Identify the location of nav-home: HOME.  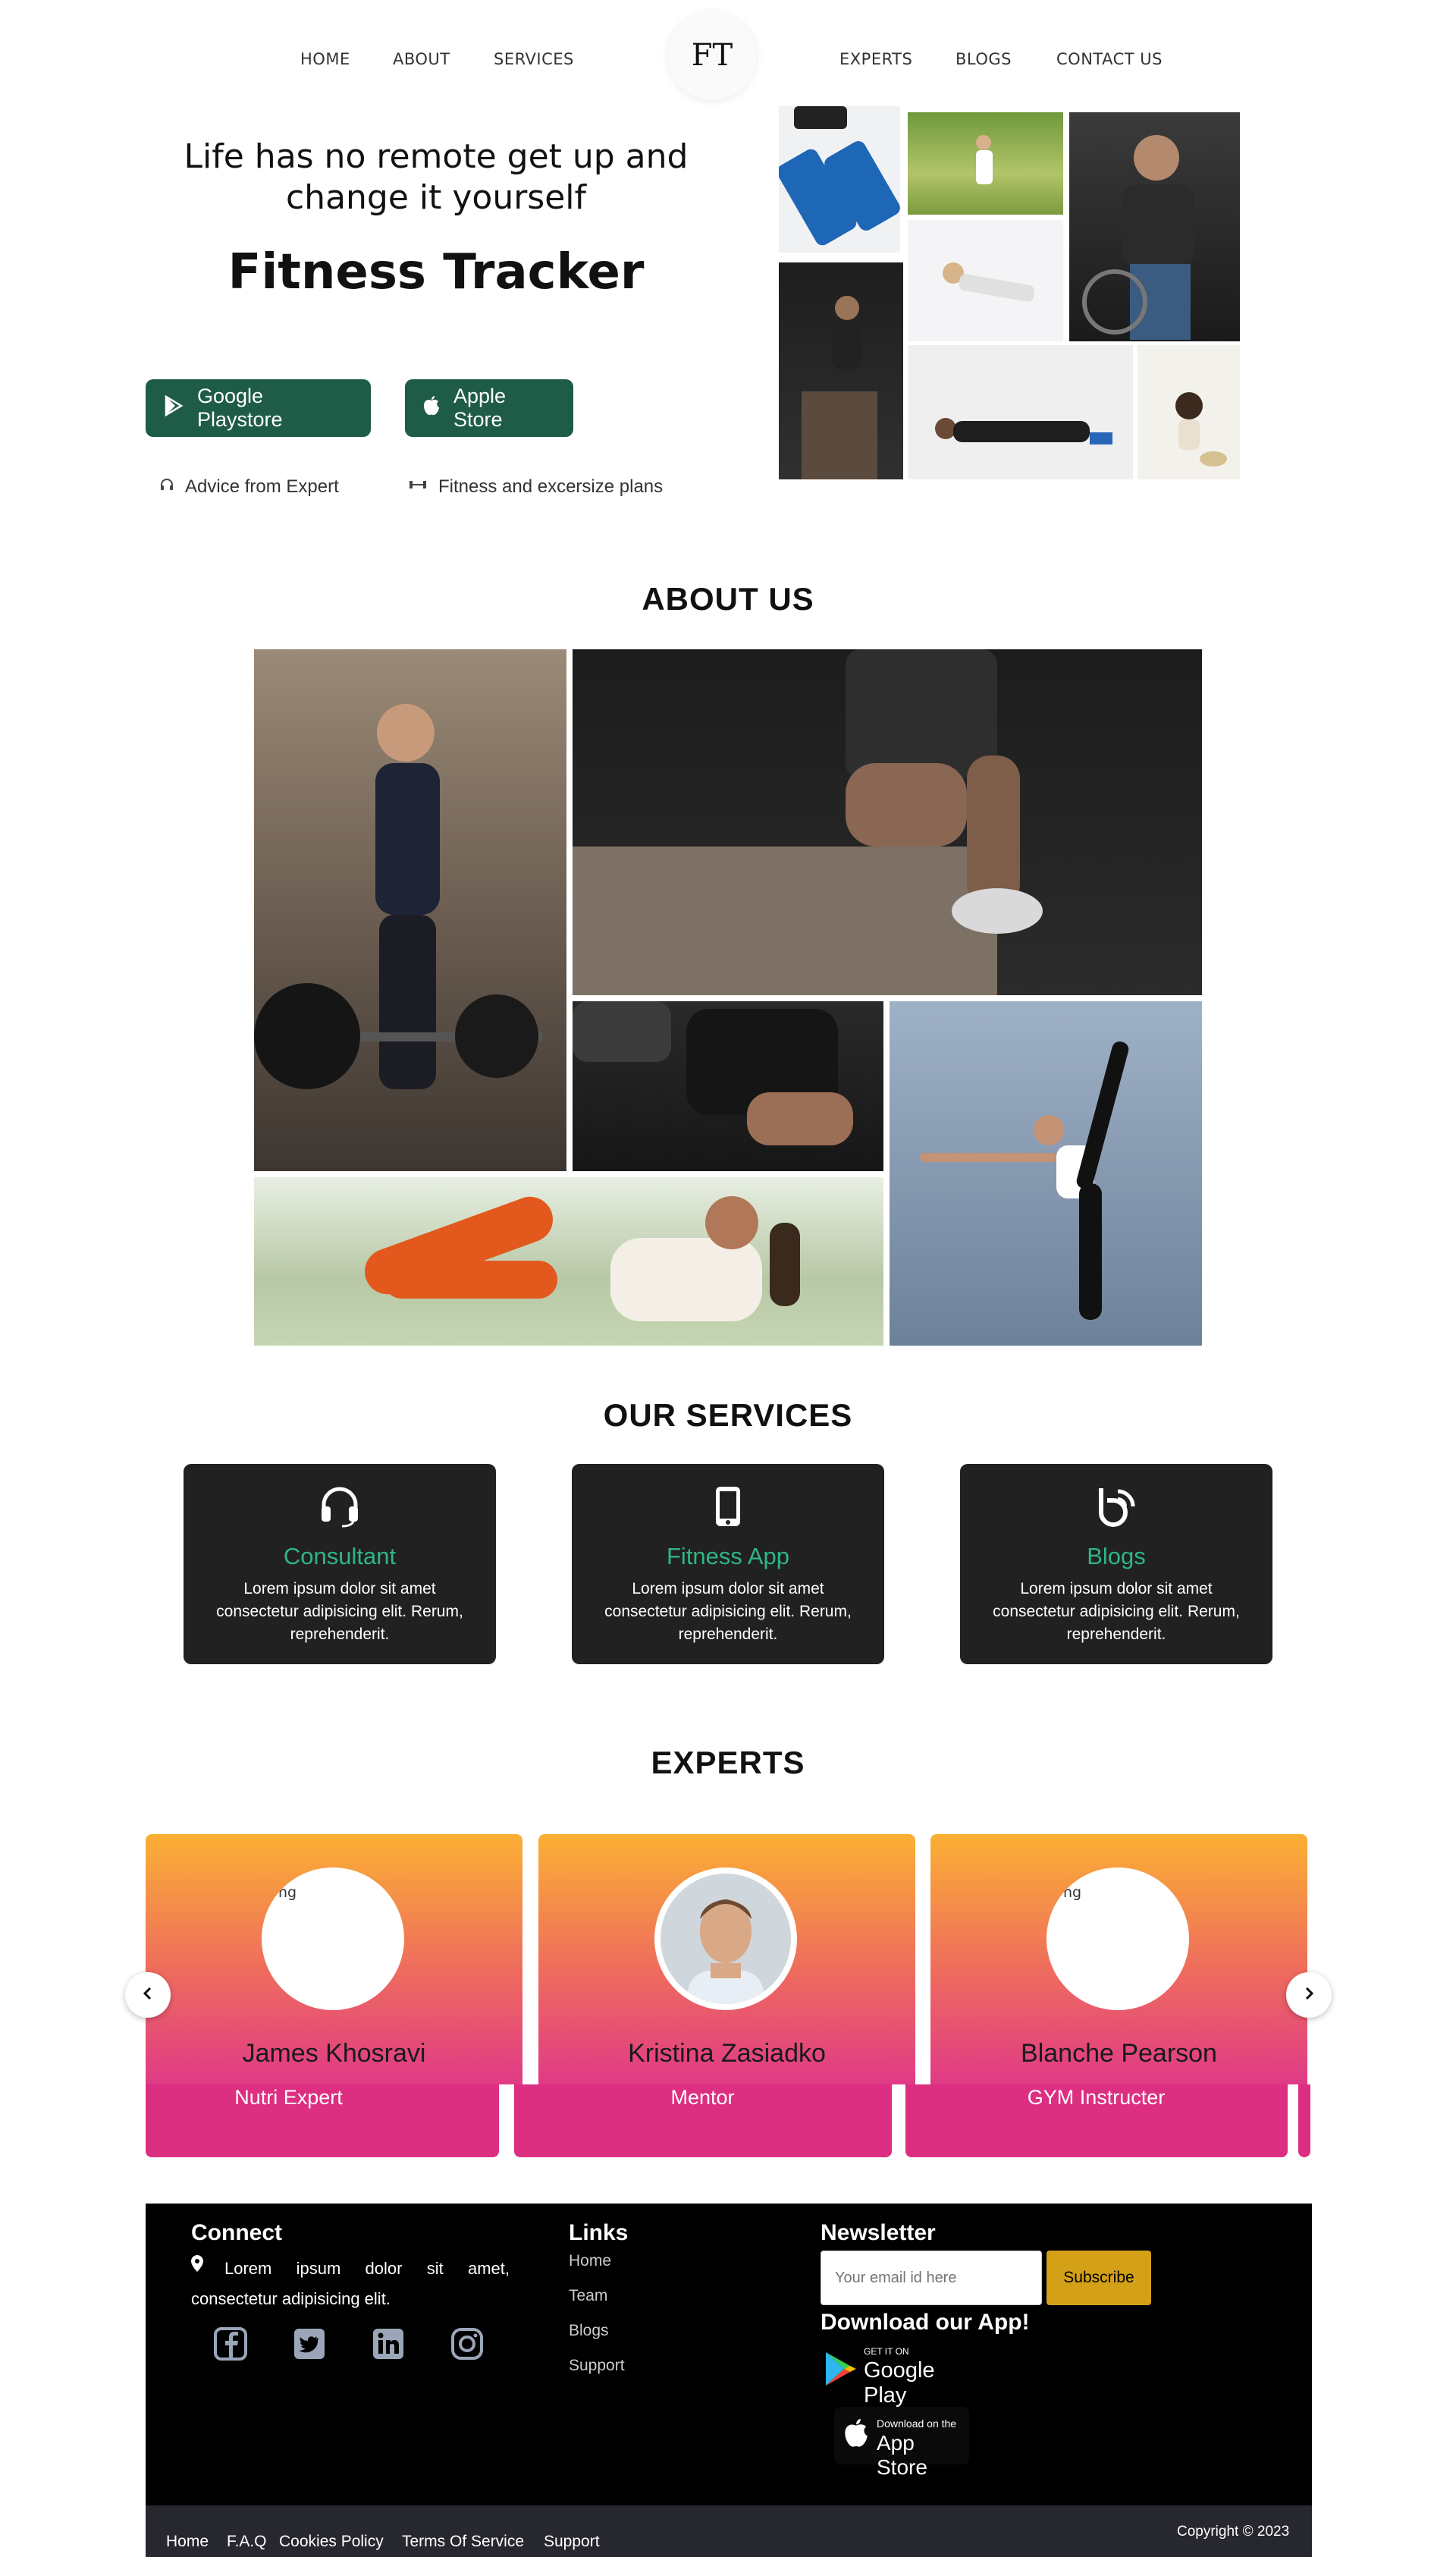
(325, 59).